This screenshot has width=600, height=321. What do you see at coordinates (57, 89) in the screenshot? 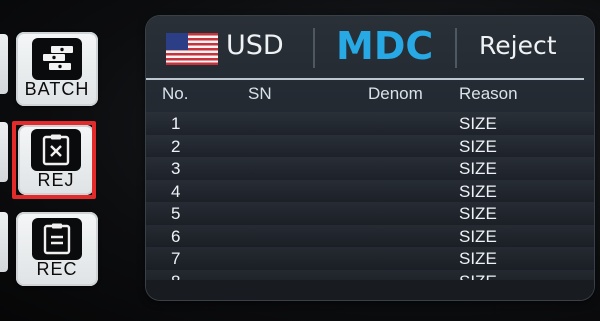
I see `batch-button-label: BATCH` at bounding box center [57, 89].